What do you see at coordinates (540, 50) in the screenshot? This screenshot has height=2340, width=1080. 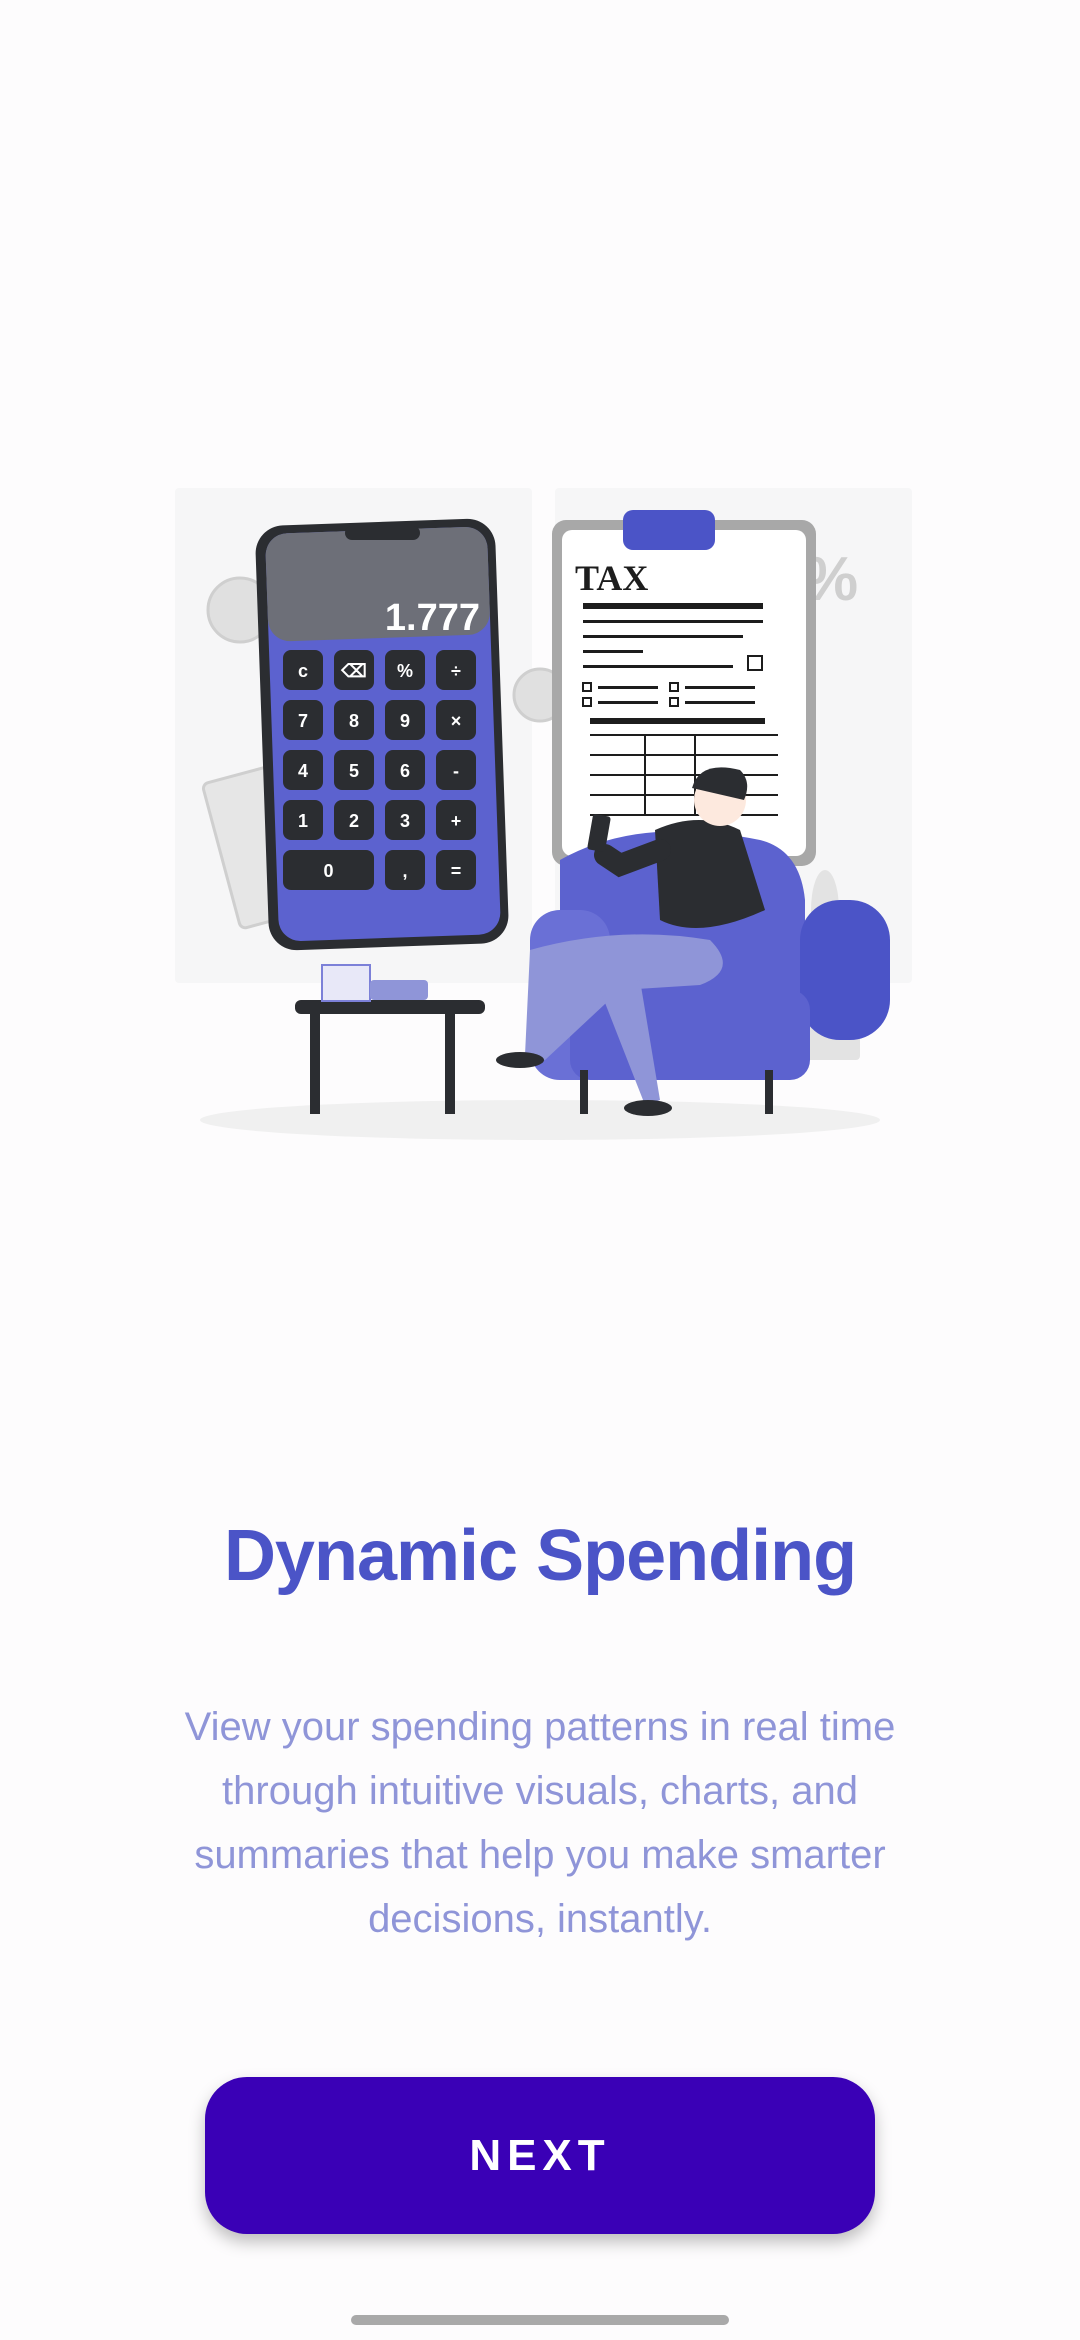 I see `status-bar` at bounding box center [540, 50].